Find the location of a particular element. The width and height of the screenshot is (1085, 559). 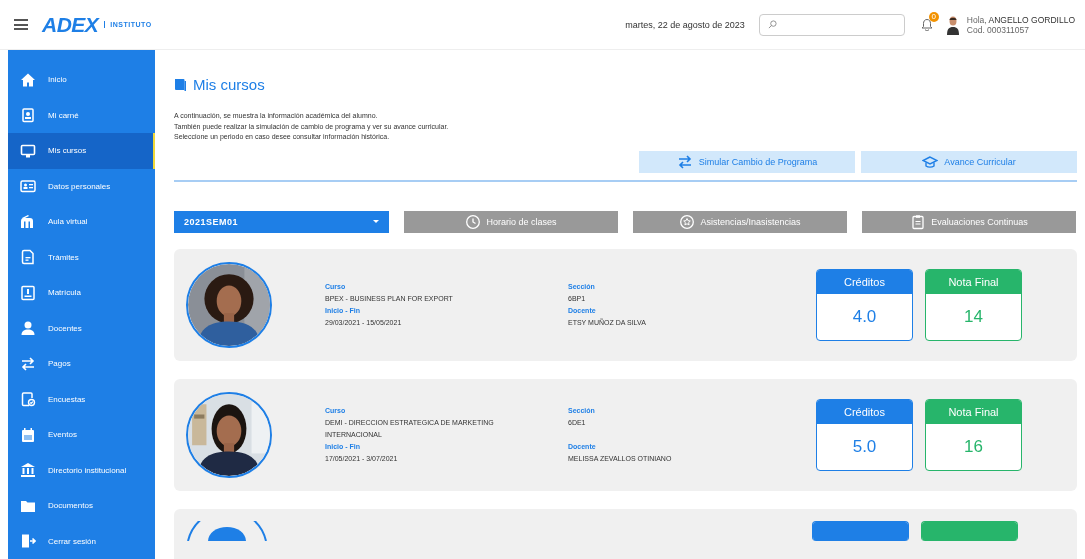

action-button: Simular Cambio de Programa is located at coordinates (747, 161).